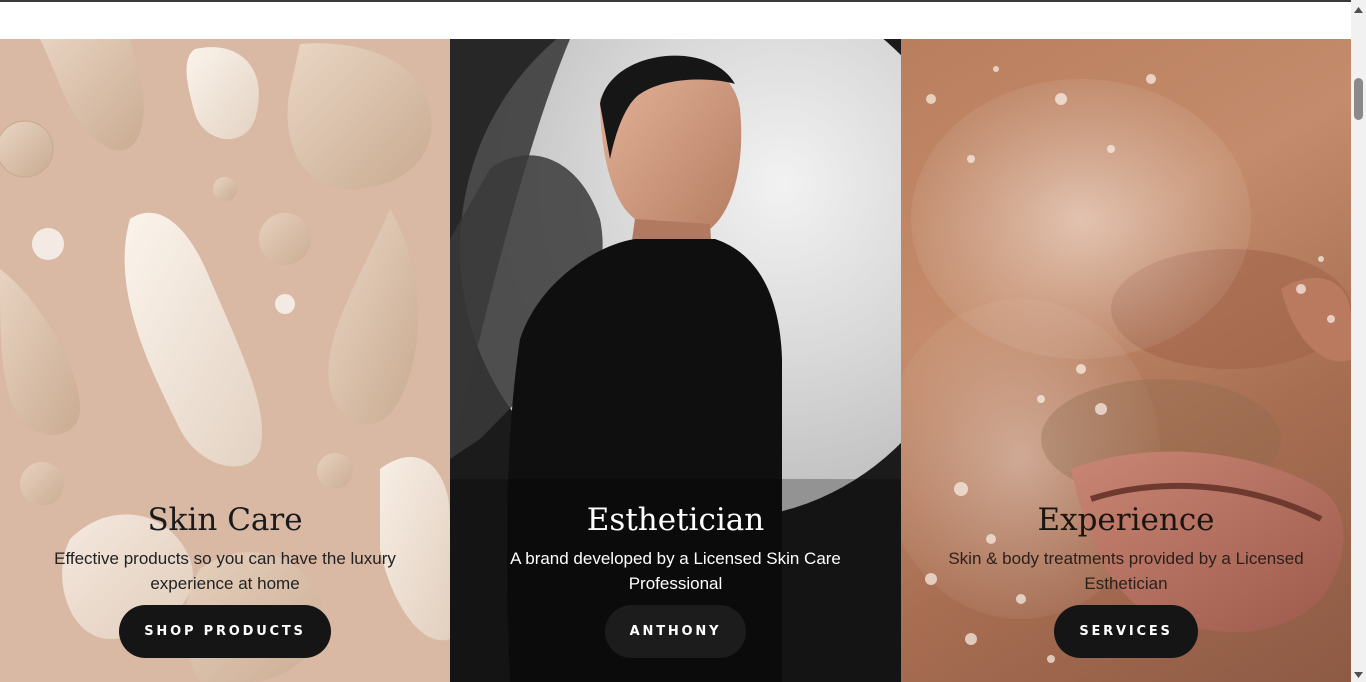  I want to click on shop-products-button: SHOP PRODUCTS, so click(225, 631).